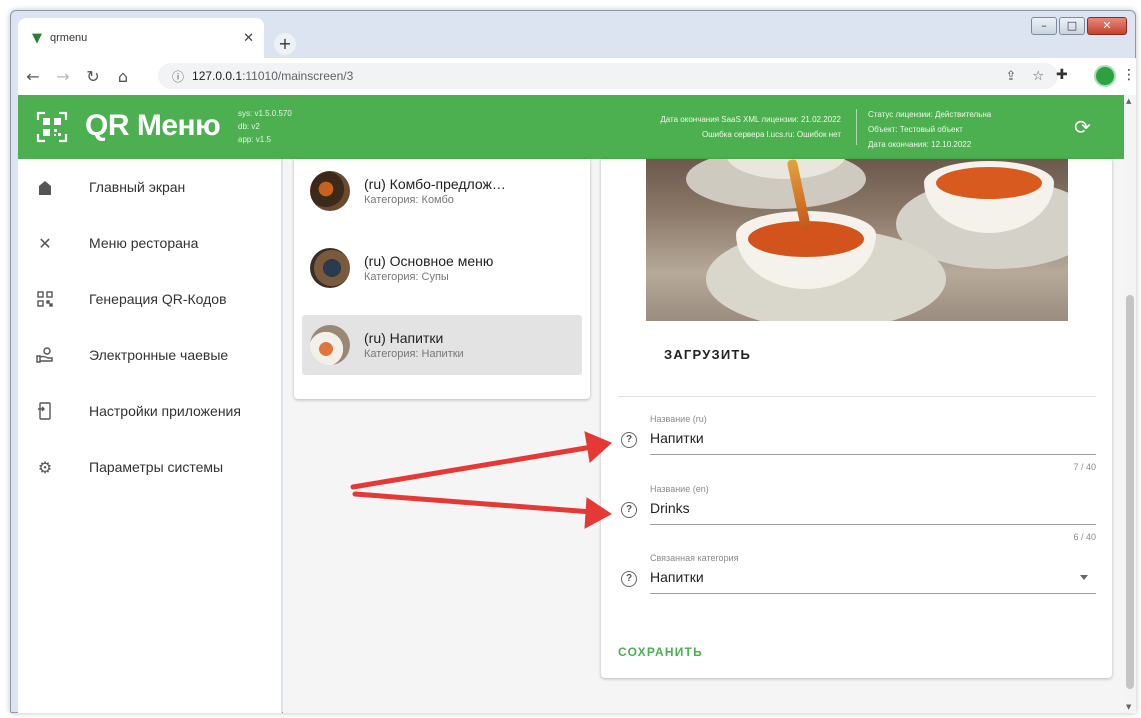 The image size is (1141, 718). Describe the element at coordinates (857, 516) in the screenshot. I see `name-en-field: Название (en) ? Drinks 6 / 40` at that location.